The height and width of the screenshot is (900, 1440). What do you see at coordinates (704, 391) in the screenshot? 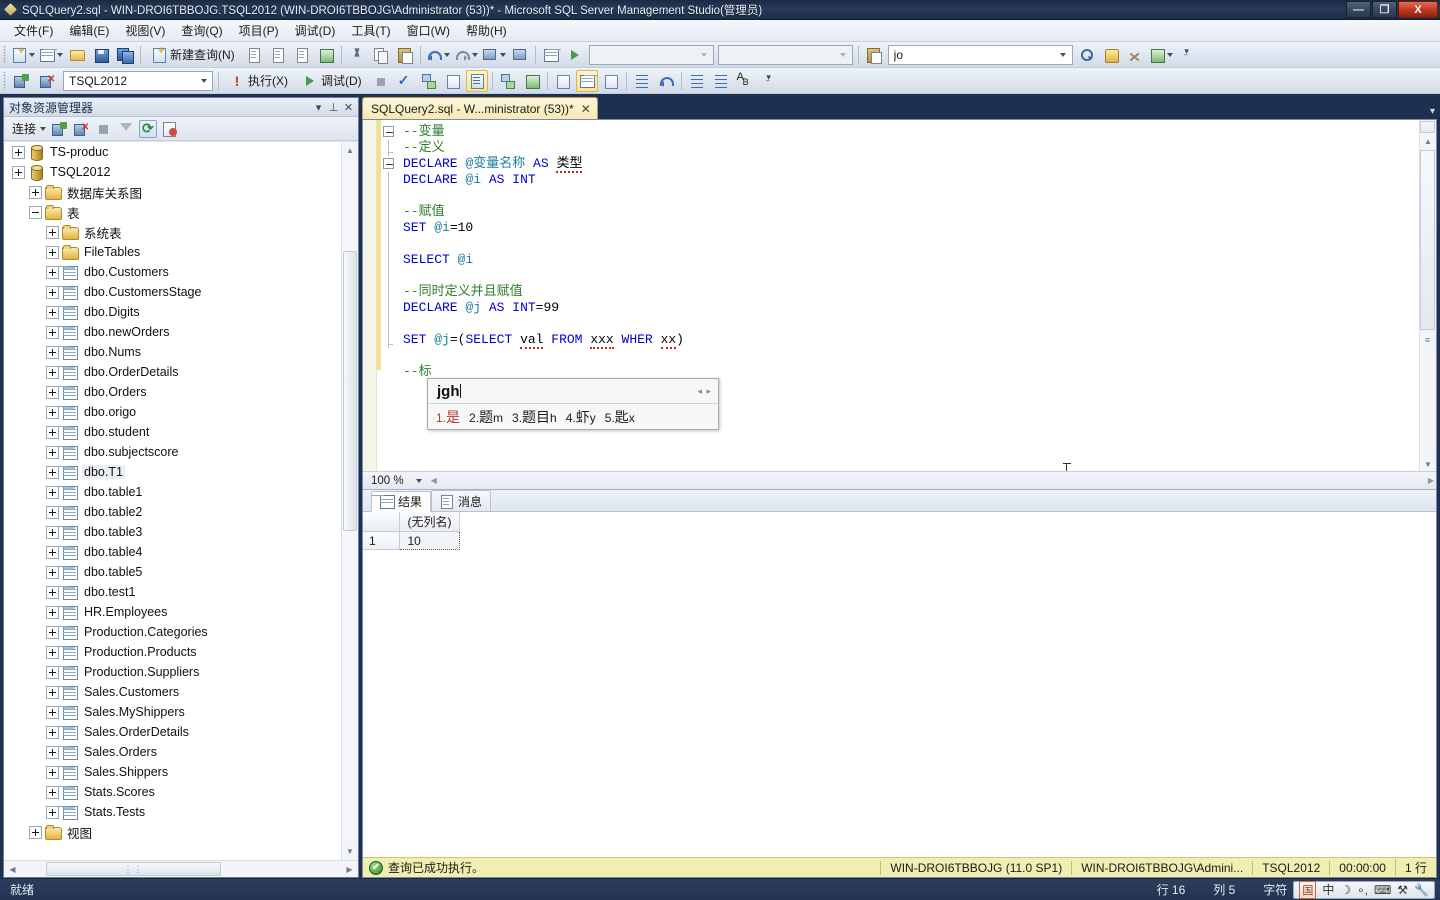
I see `ime-page-arrows-icon: ◂ ▸` at bounding box center [704, 391].